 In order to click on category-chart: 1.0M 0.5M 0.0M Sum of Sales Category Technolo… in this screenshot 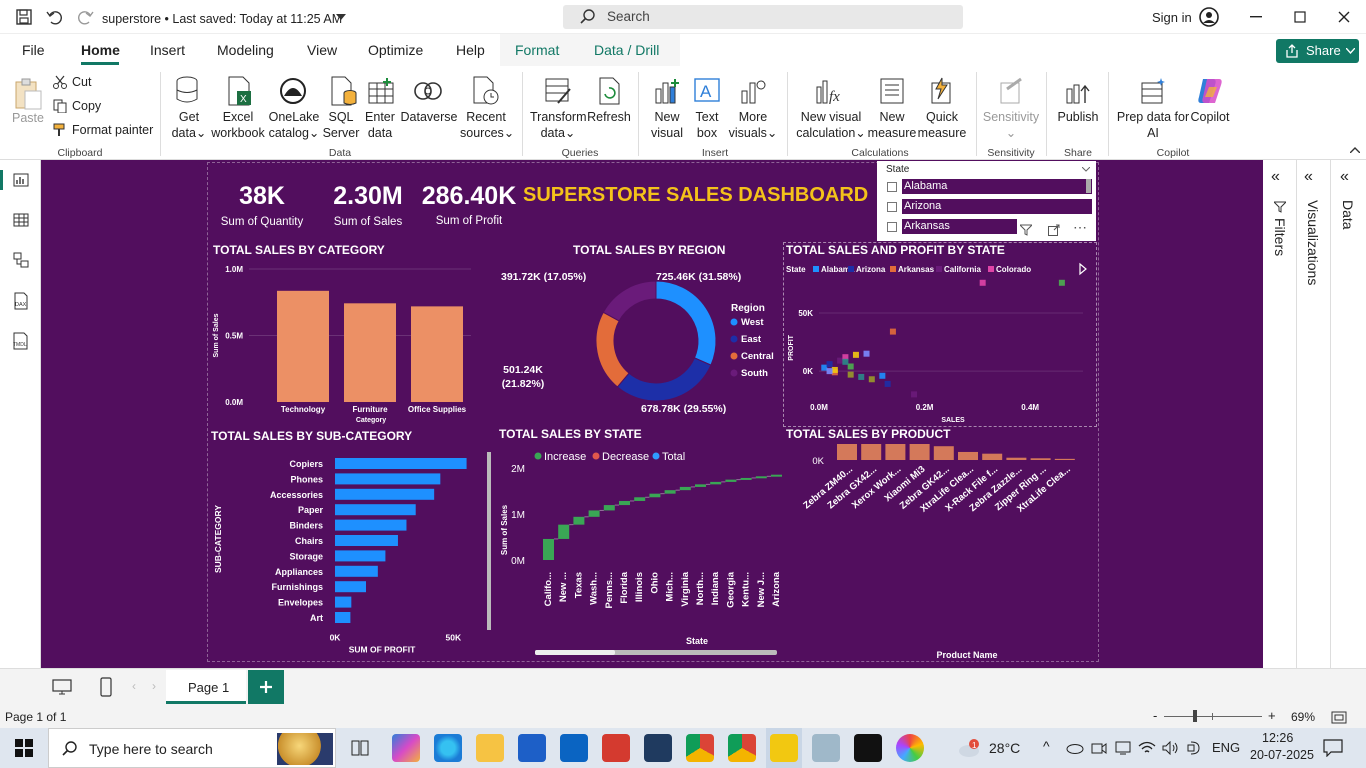, I will do `click(342, 342)`.